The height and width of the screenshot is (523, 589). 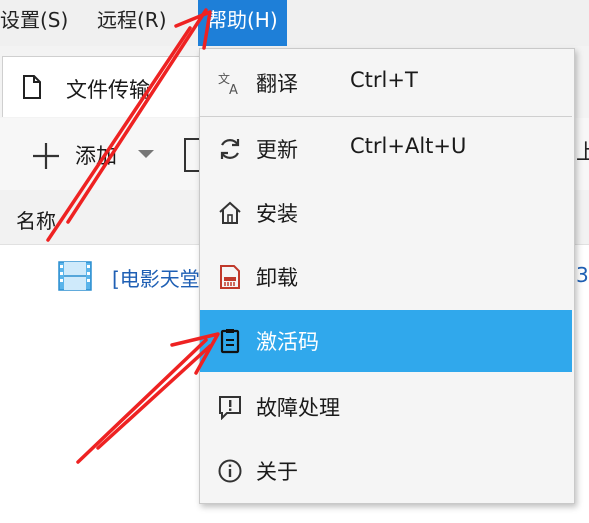 What do you see at coordinates (277, 84) in the screenshot?
I see `menu-item-label: 翻译` at bounding box center [277, 84].